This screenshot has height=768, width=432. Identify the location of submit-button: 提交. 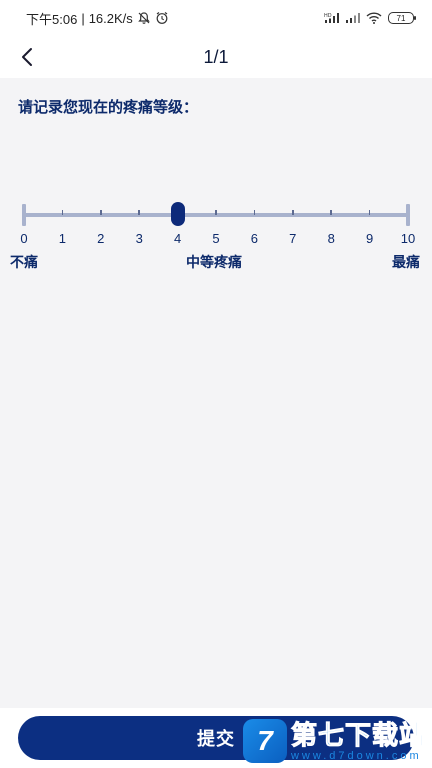
(216, 738).